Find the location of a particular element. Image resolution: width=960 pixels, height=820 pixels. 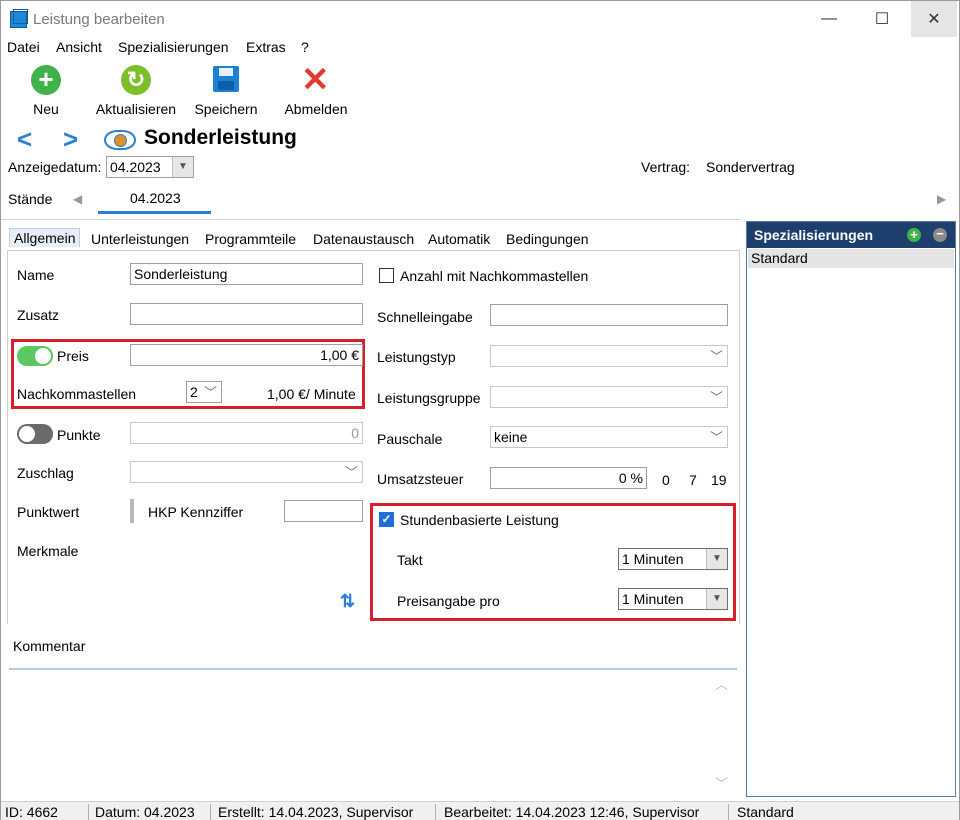

window-title: Leistung bearbeiten is located at coordinates (99, 19).